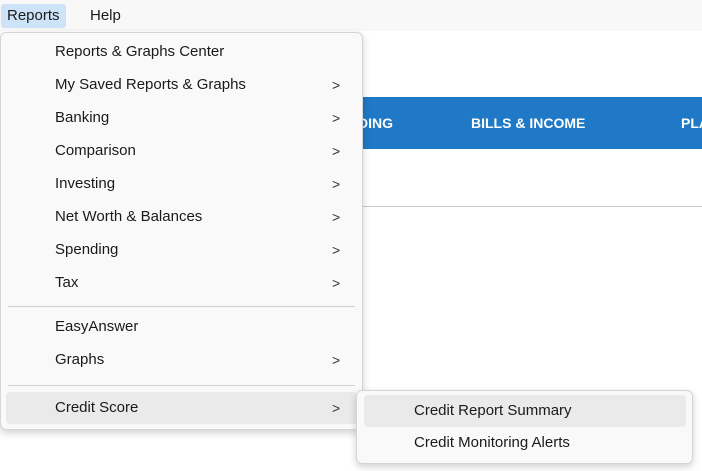 The image size is (702, 471). What do you see at coordinates (95, 150) in the screenshot?
I see `menu-item-label: Comparison` at bounding box center [95, 150].